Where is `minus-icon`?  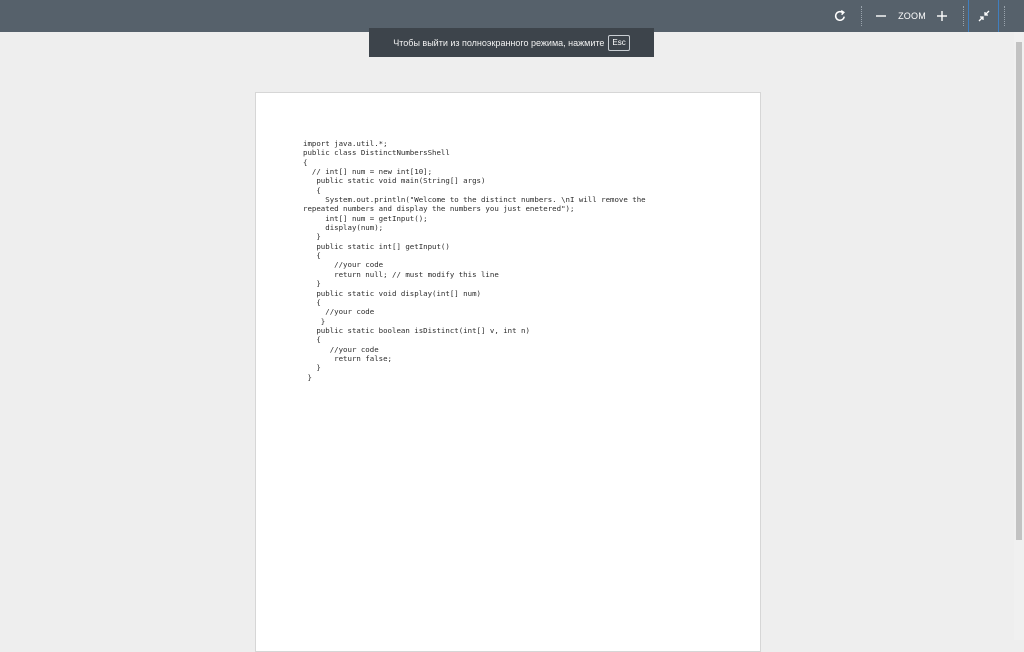
minus-icon is located at coordinates (881, 16).